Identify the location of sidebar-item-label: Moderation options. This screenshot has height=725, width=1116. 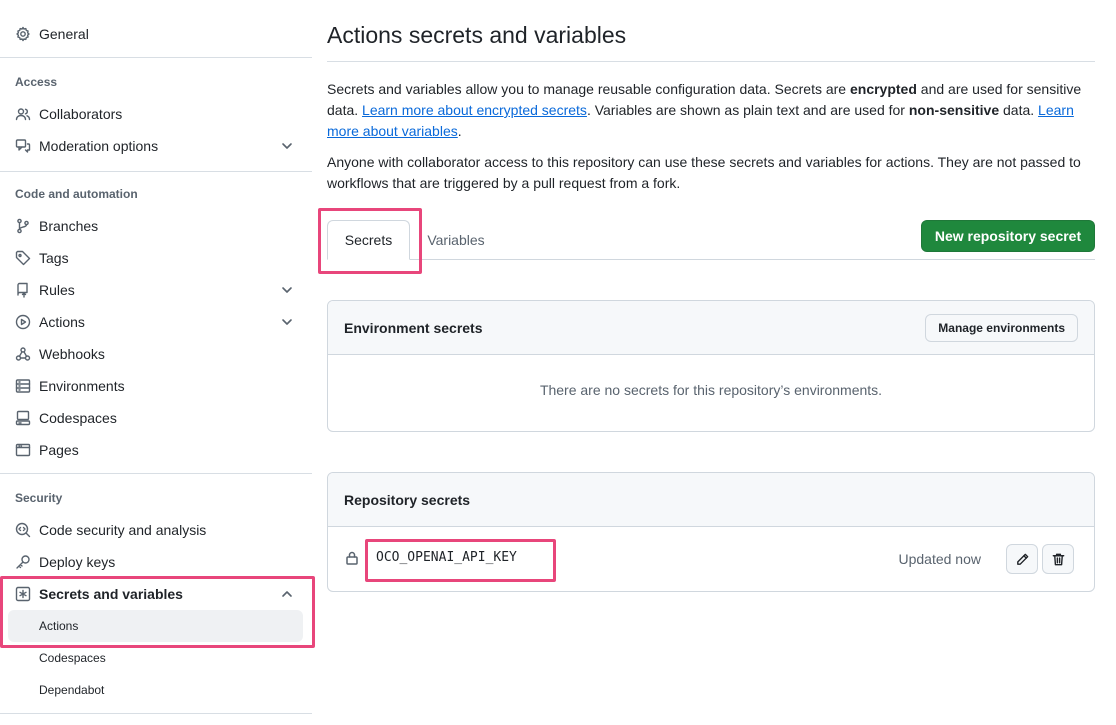
(99, 146).